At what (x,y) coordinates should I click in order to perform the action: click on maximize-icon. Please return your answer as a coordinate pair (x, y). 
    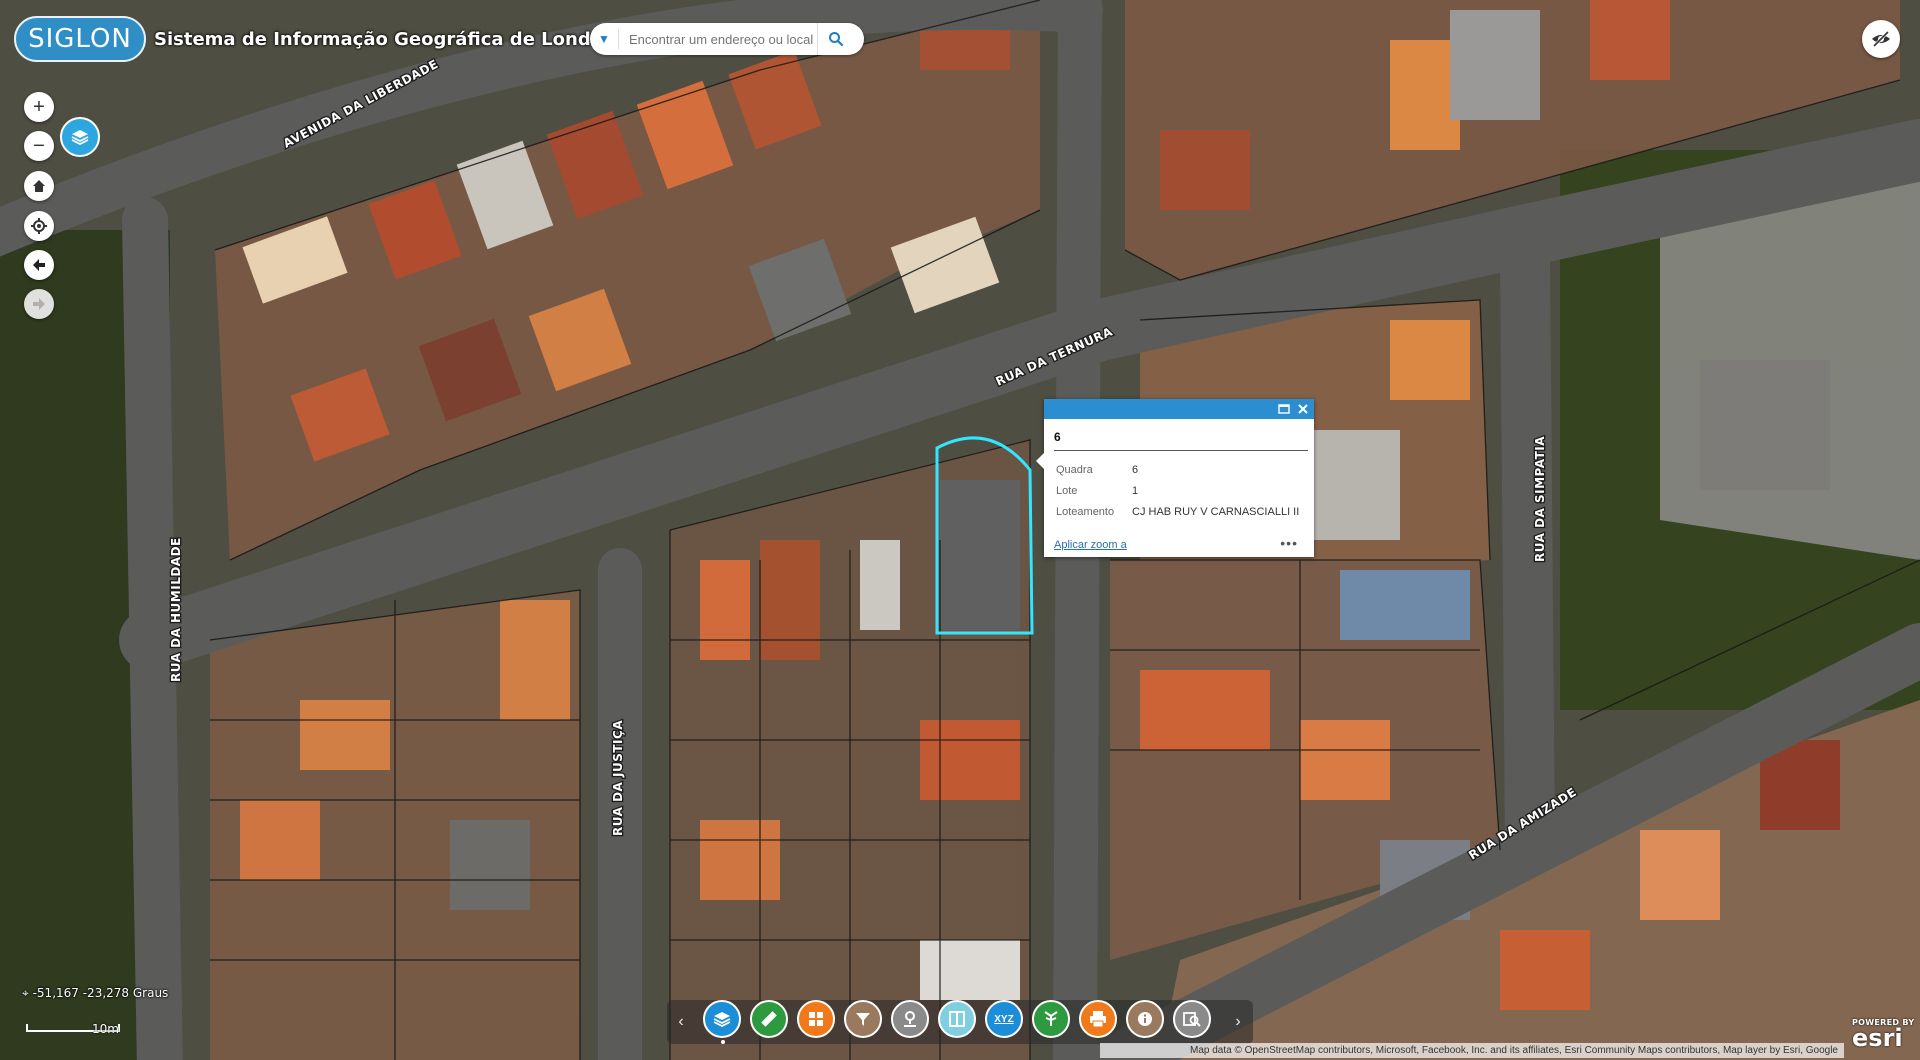
    Looking at the image, I should click on (1284, 409).